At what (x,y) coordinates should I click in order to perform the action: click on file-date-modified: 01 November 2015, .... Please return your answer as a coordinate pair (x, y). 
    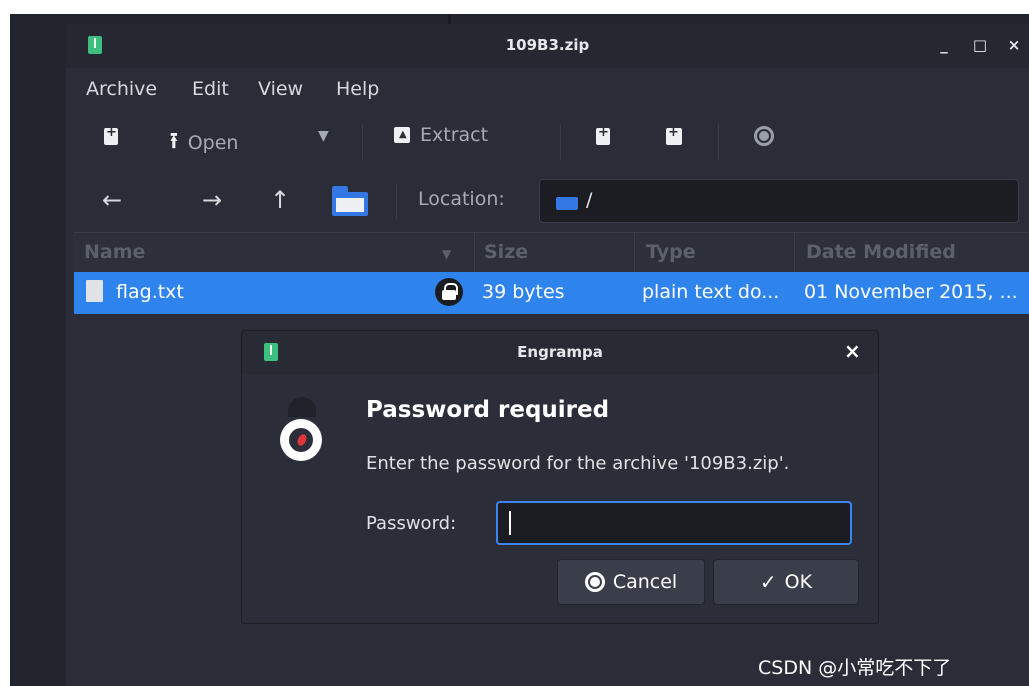
    Looking at the image, I should click on (911, 292).